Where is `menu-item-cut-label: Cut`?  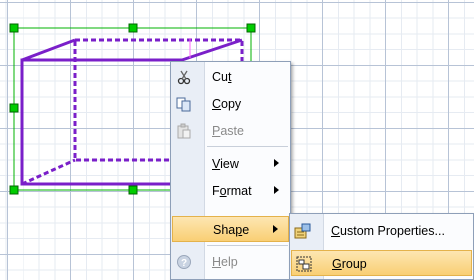
menu-item-cut-label: Cut is located at coordinates (222, 77).